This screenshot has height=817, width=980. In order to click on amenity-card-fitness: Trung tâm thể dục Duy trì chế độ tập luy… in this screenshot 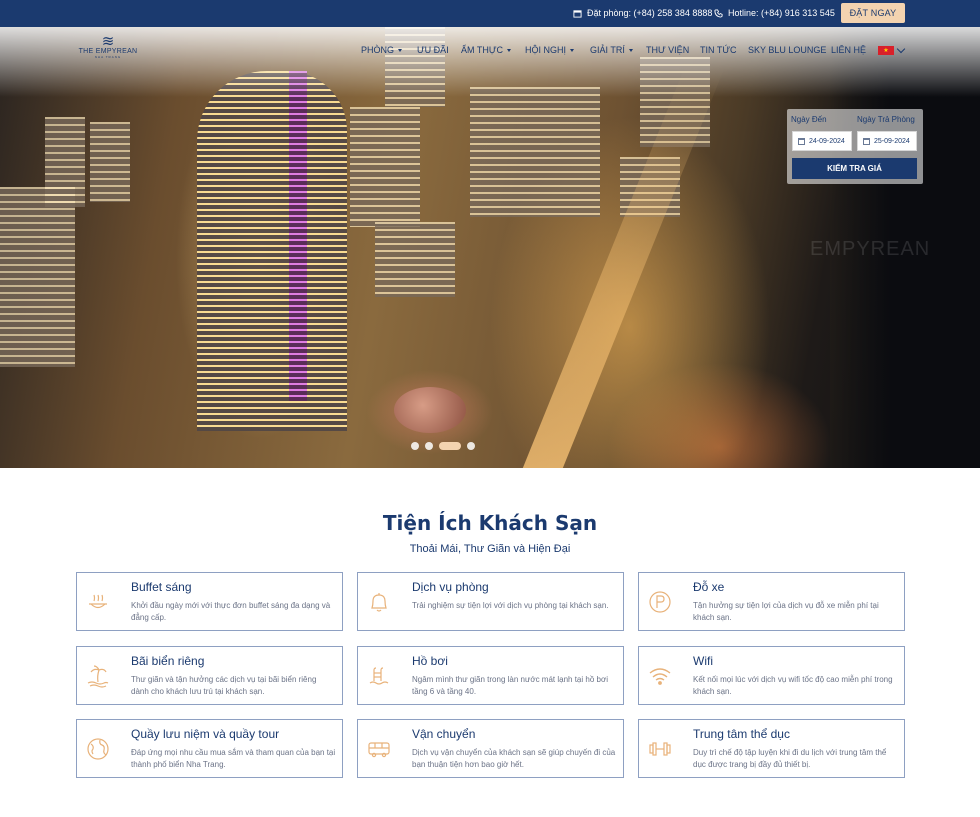, I will do `click(771, 748)`.